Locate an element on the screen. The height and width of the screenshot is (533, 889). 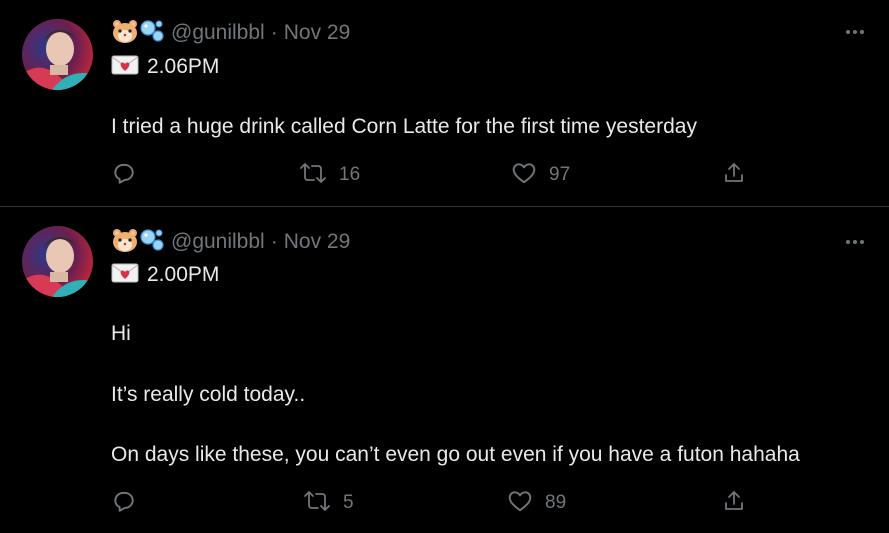
retweet-count: 5 is located at coordinates (348, 502).